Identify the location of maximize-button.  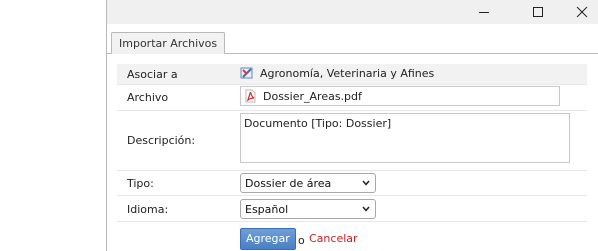
(538, 12).